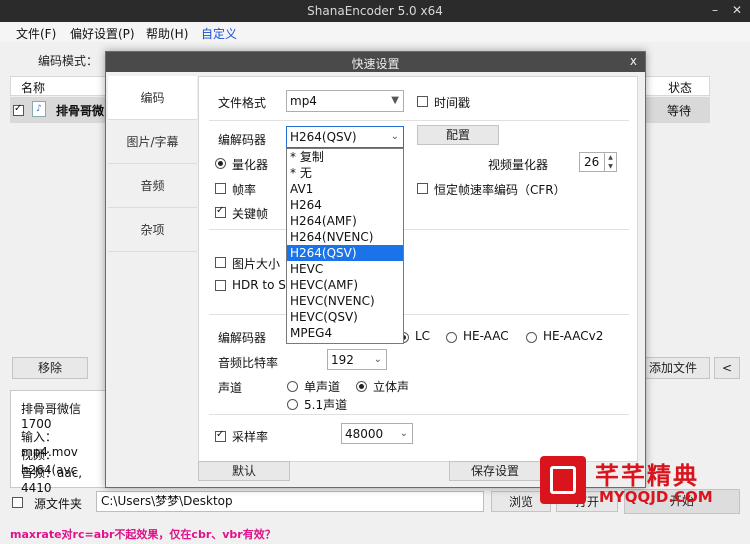 The image size is (750, 544). Describe the element at coordinates (250, 165) in the screenshot. I see `quantizer-label: 量化器` at that location.